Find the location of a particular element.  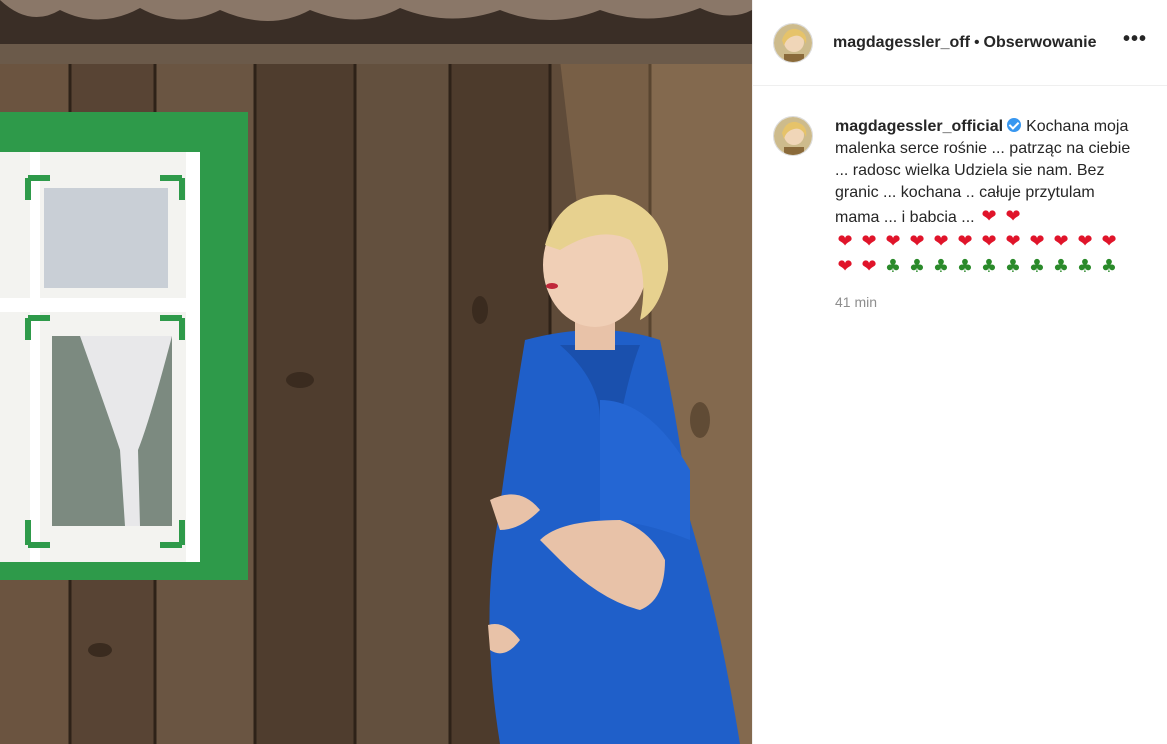

window is located at coordinates (124, 346).